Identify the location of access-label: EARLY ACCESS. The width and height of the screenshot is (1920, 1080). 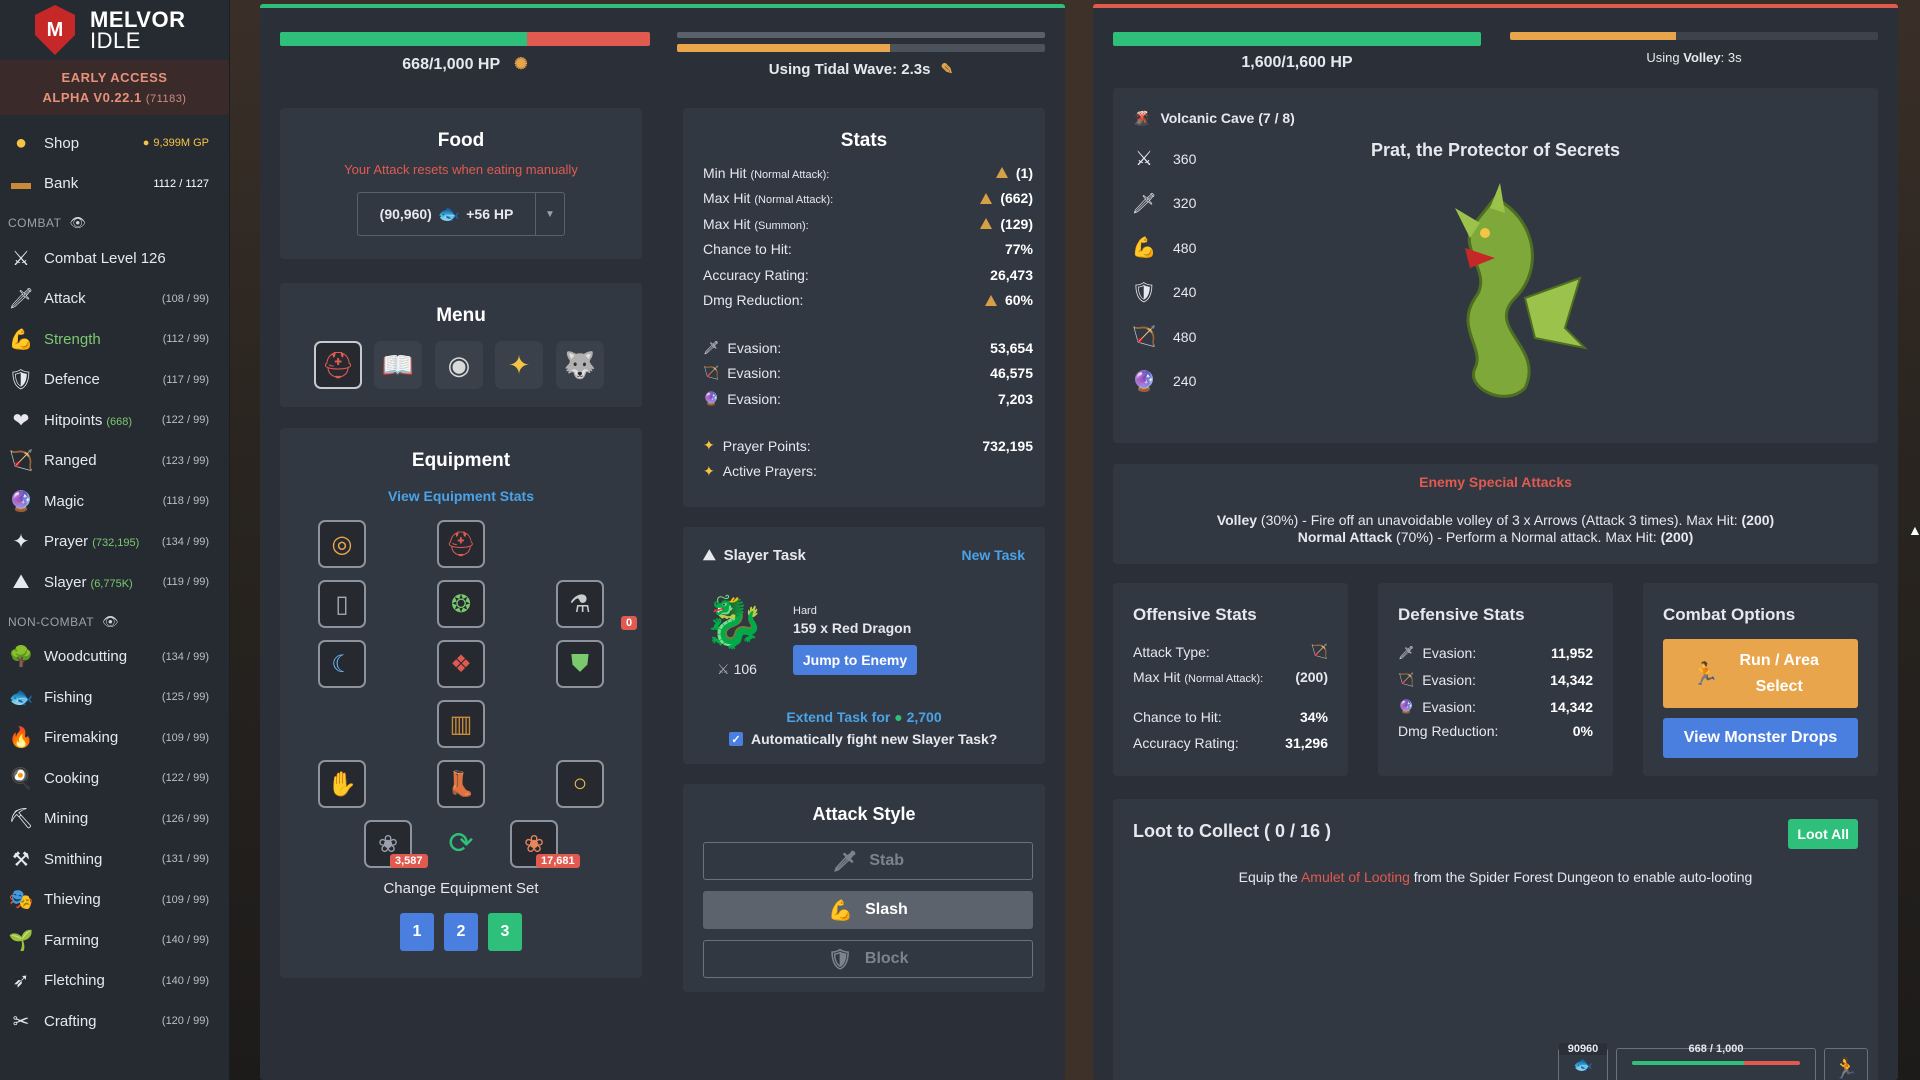
(114, 77).